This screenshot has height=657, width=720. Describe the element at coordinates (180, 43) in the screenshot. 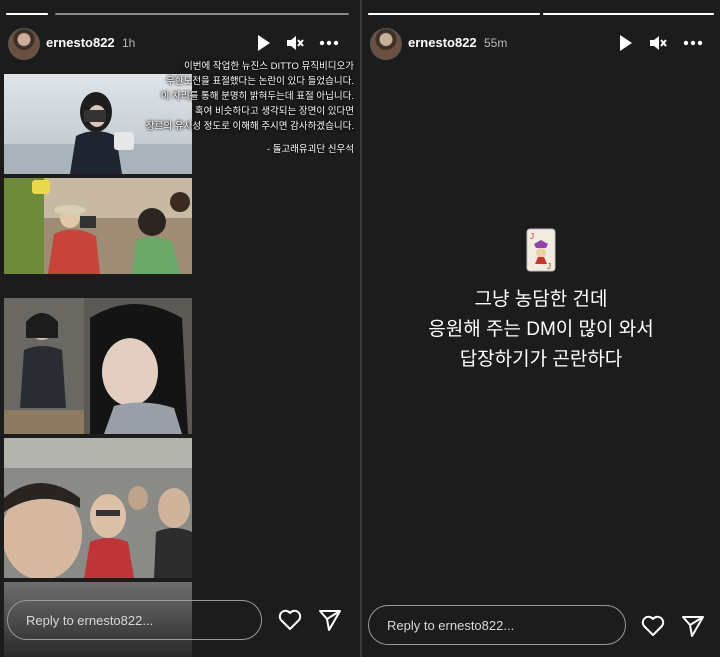

I see `story-header: ernesto822 1h` at that location.